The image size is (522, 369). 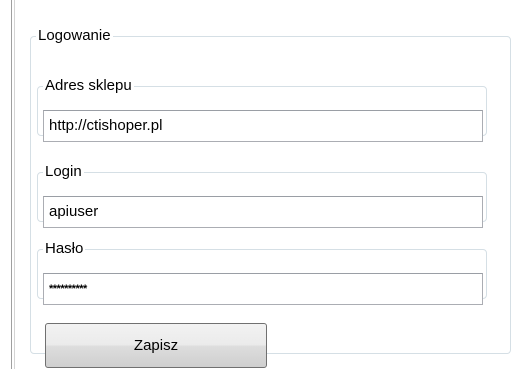 What do you see at coordinates (74, 35) in the screenshot?
I see `login-groupbox-title: Logowanie` at bounding box center [74, 35].